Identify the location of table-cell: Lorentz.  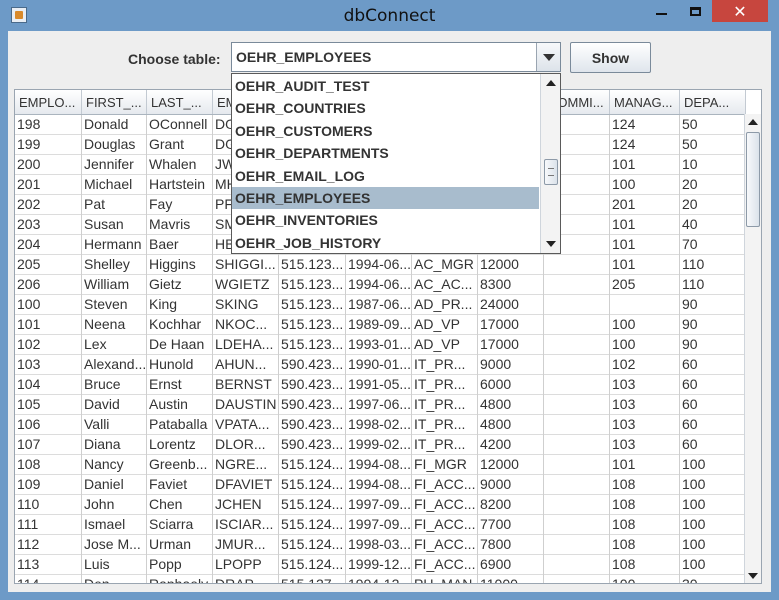
(180, 445).